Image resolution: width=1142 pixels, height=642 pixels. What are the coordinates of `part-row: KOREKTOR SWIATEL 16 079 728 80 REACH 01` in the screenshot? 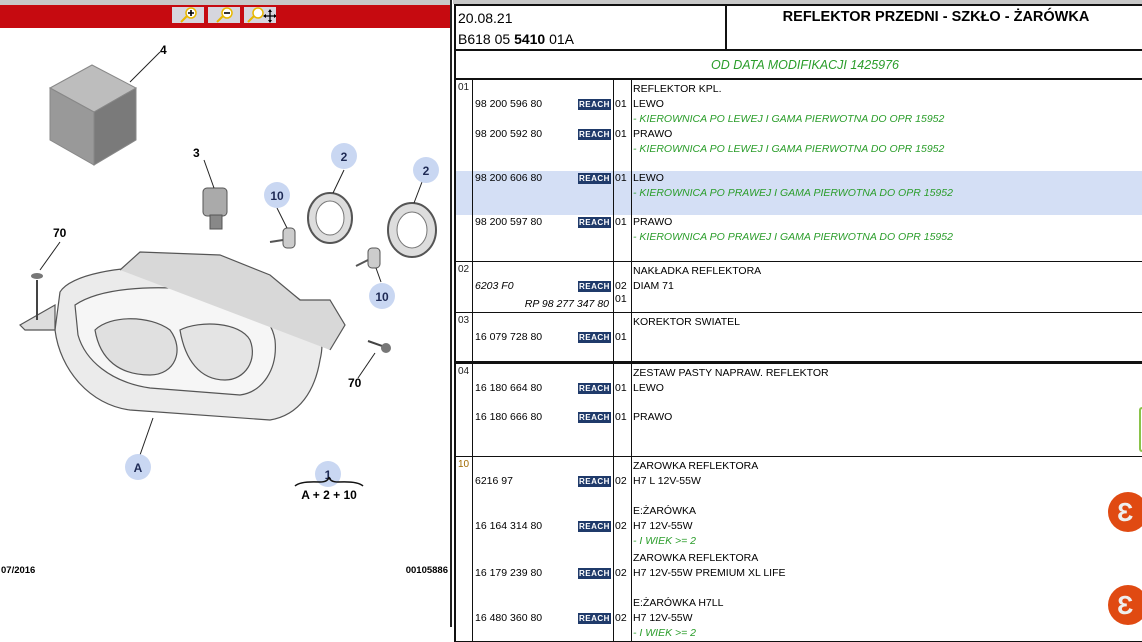 It's located at (799, 338).